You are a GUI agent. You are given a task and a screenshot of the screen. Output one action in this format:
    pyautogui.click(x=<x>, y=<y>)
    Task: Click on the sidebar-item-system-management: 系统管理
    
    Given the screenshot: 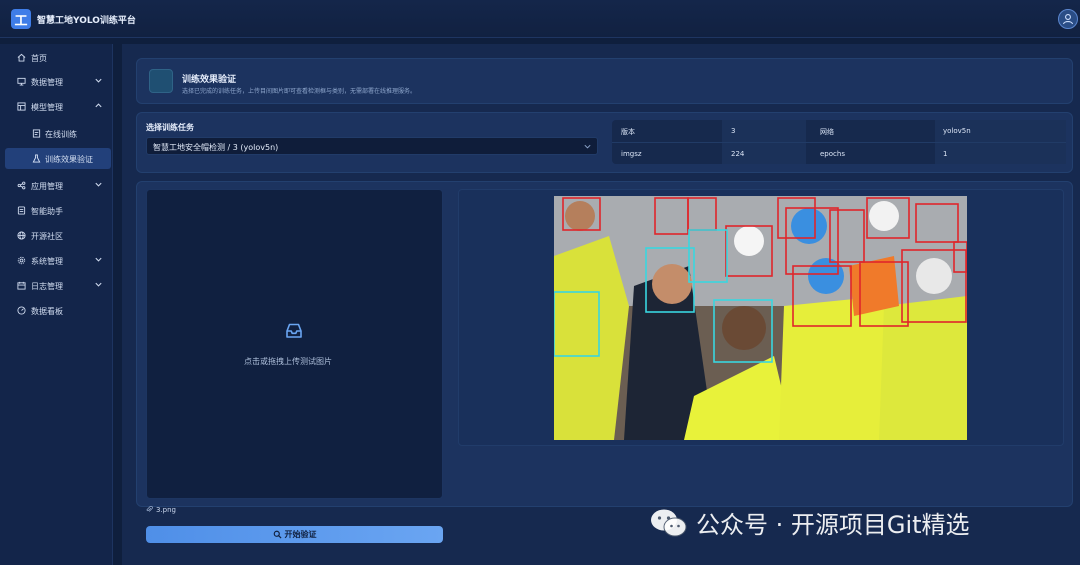 What is the action you would take?
    pyautogui.click(x=56, y=260)
    